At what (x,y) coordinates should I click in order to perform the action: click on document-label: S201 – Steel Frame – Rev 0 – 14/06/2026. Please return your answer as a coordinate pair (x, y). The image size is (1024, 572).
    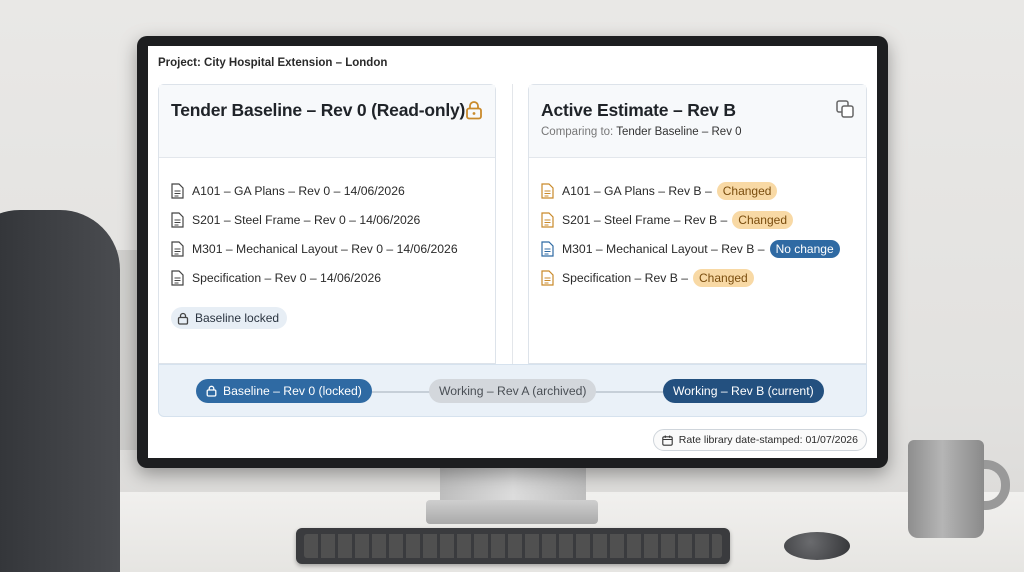
    Looking at the image, I should click on (306, 219).